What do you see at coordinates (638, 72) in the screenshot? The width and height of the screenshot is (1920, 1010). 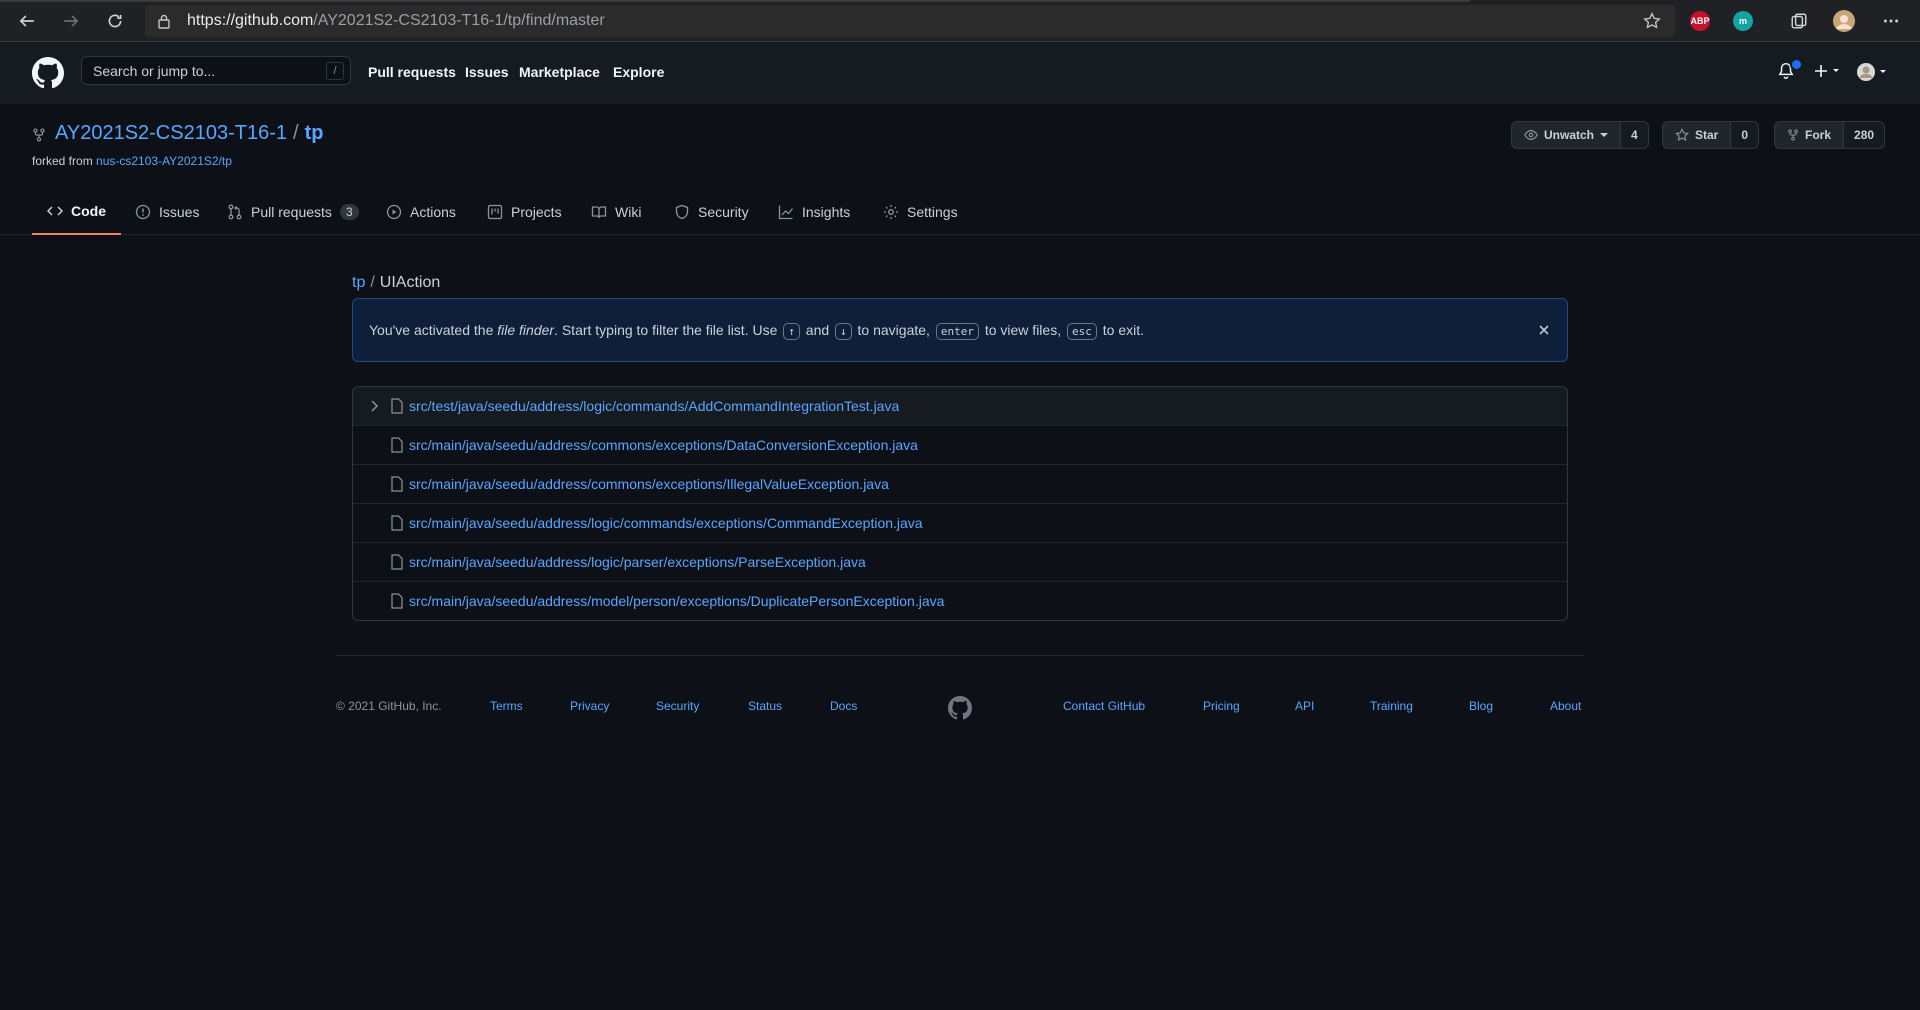 I see `nav-explore: Explore` at bounding box center [638, 72].